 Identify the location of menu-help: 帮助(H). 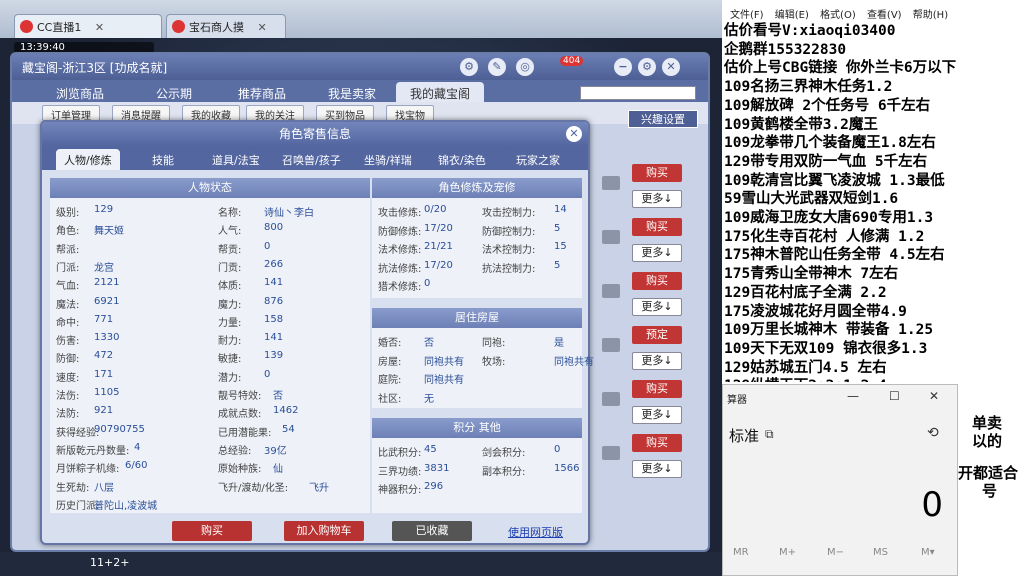
(930, 15).